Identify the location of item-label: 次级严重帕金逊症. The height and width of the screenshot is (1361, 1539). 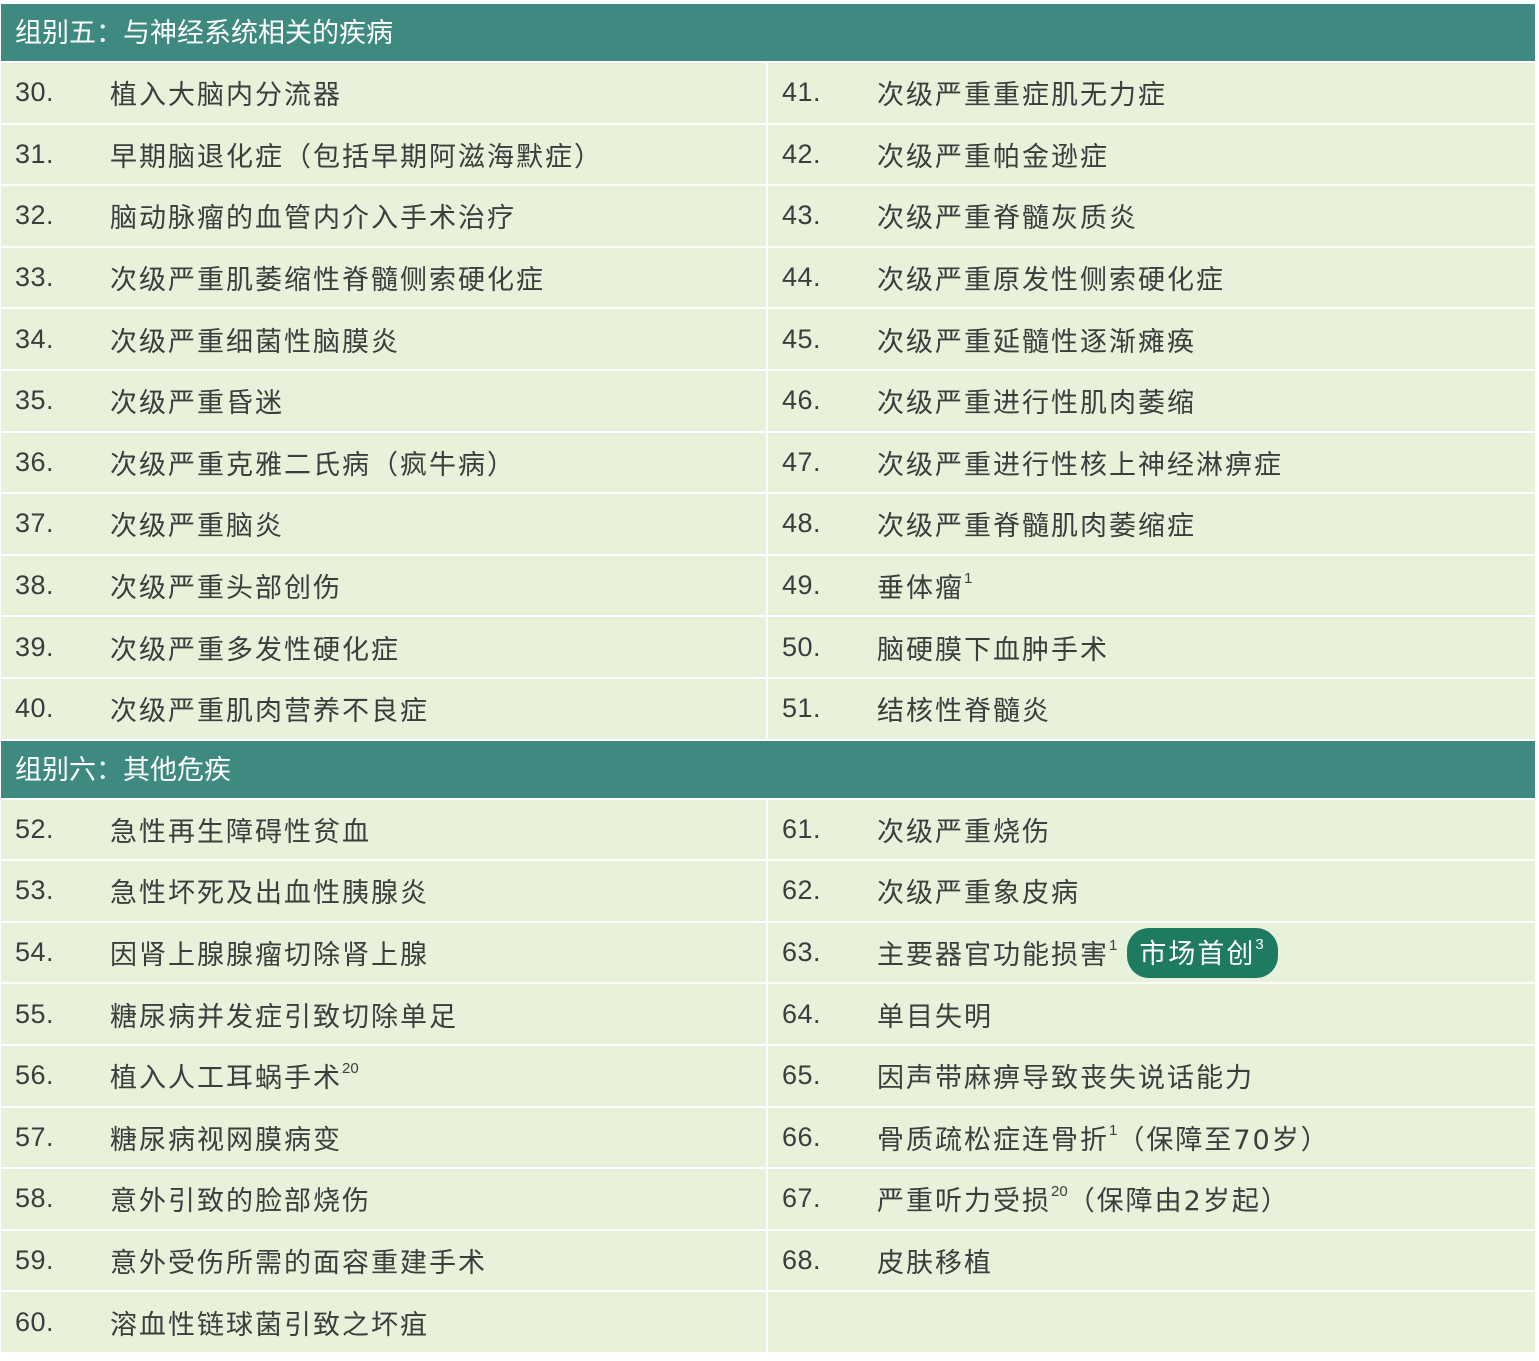
(993, 157).